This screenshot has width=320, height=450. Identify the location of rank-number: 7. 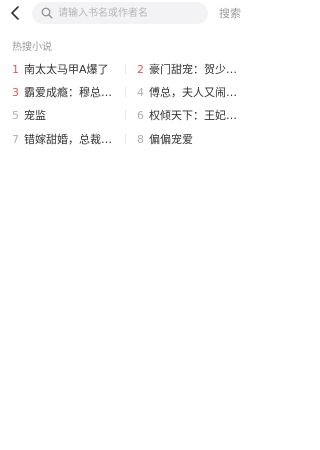
(15, 139).